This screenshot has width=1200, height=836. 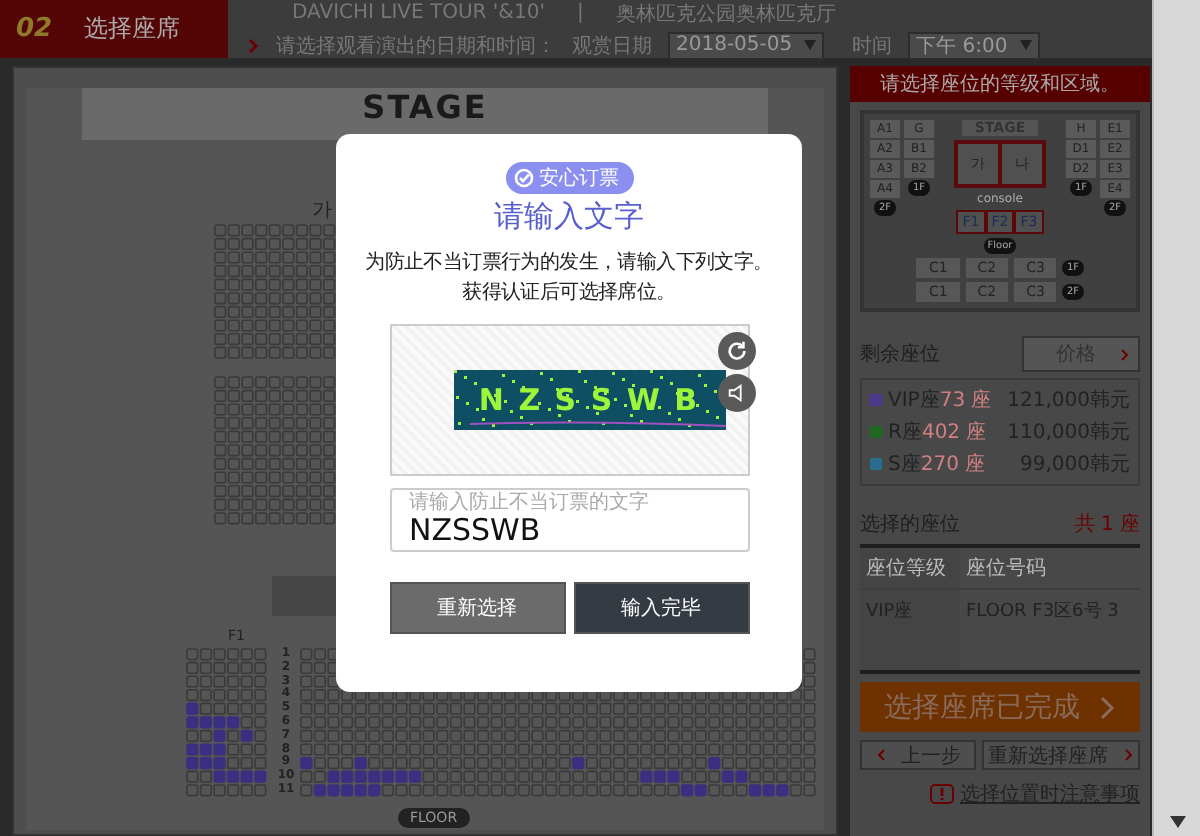 I want to click on date-label: 观赏日期, so click(x=612, y=46).